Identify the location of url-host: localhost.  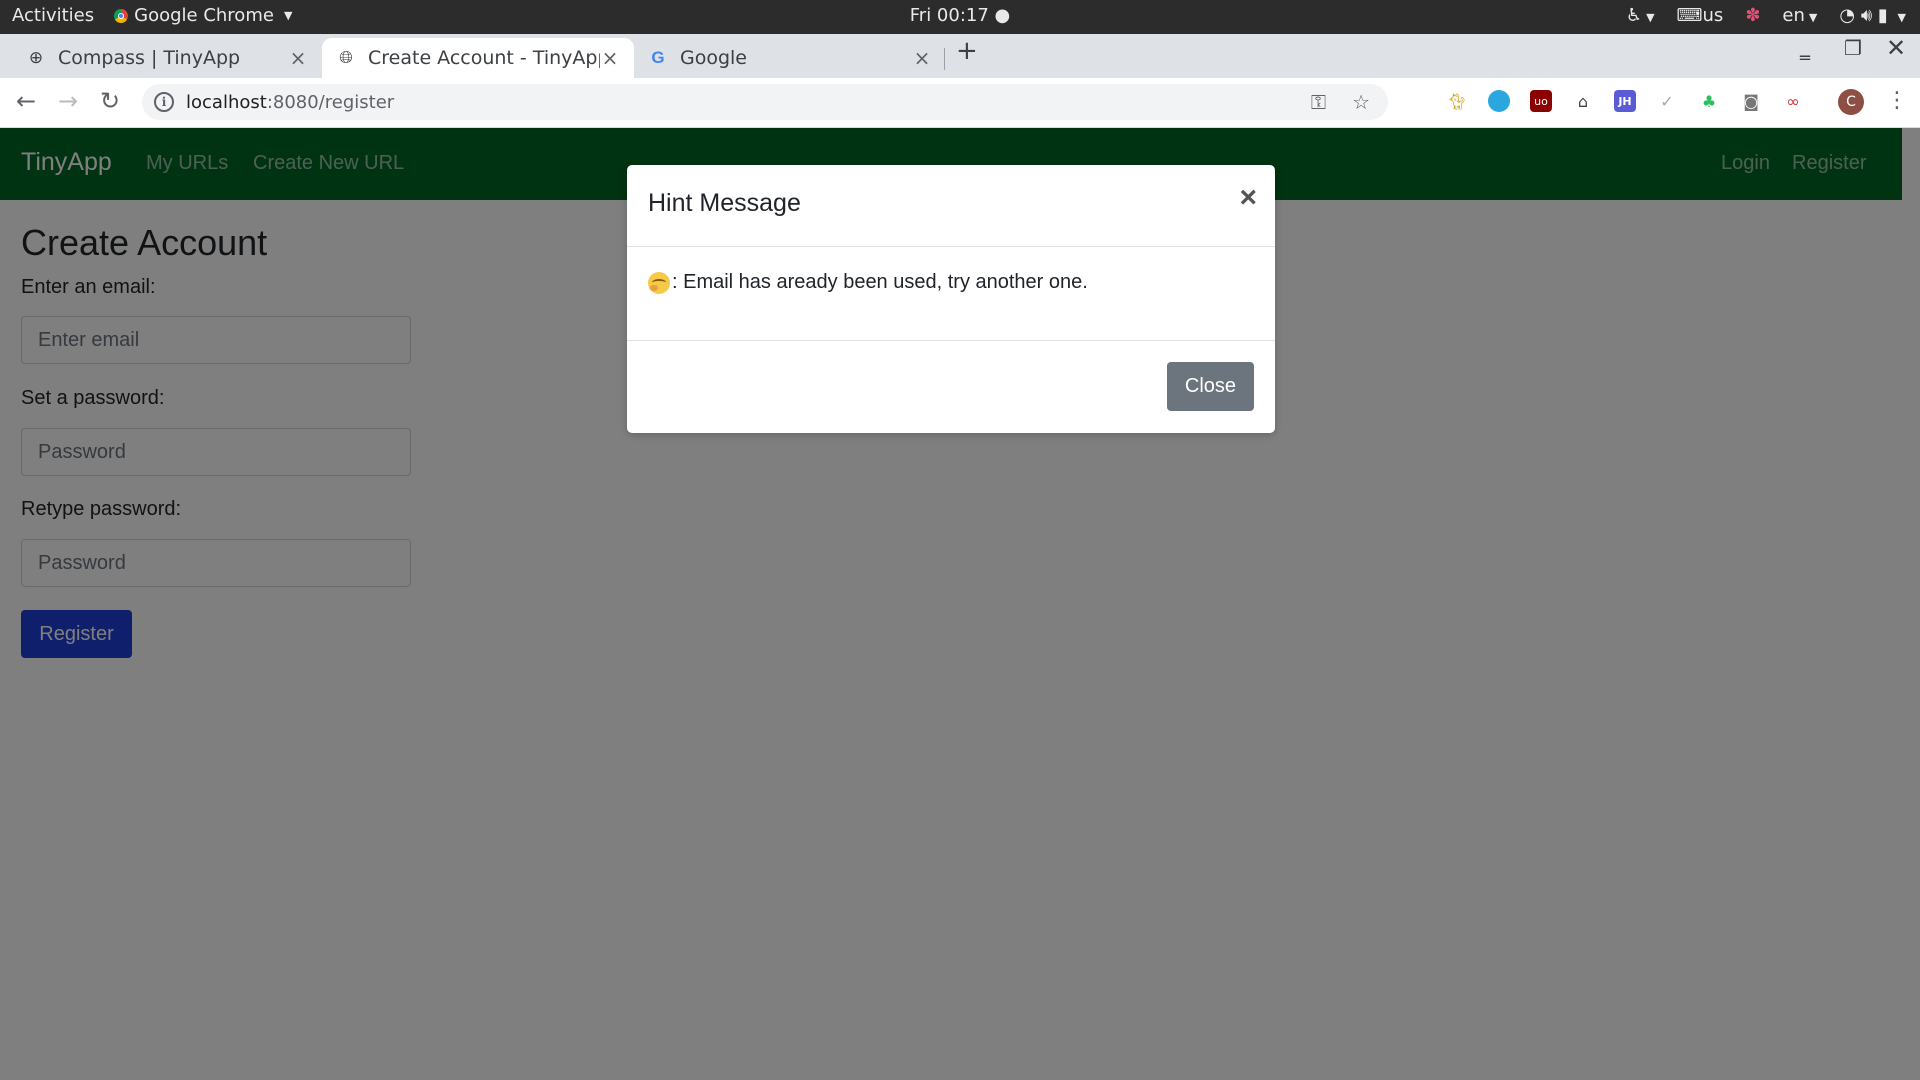
(226, 102).